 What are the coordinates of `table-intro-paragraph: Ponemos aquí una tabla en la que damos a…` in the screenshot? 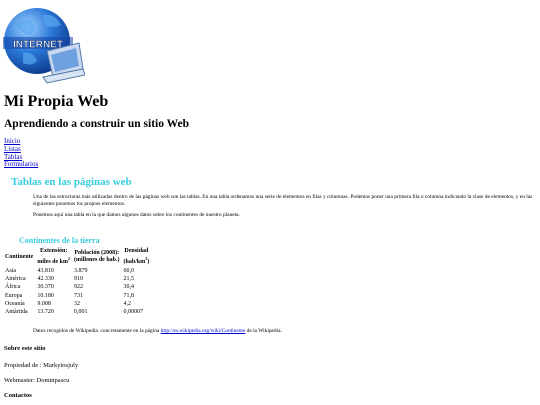 It's located at (136, 215).